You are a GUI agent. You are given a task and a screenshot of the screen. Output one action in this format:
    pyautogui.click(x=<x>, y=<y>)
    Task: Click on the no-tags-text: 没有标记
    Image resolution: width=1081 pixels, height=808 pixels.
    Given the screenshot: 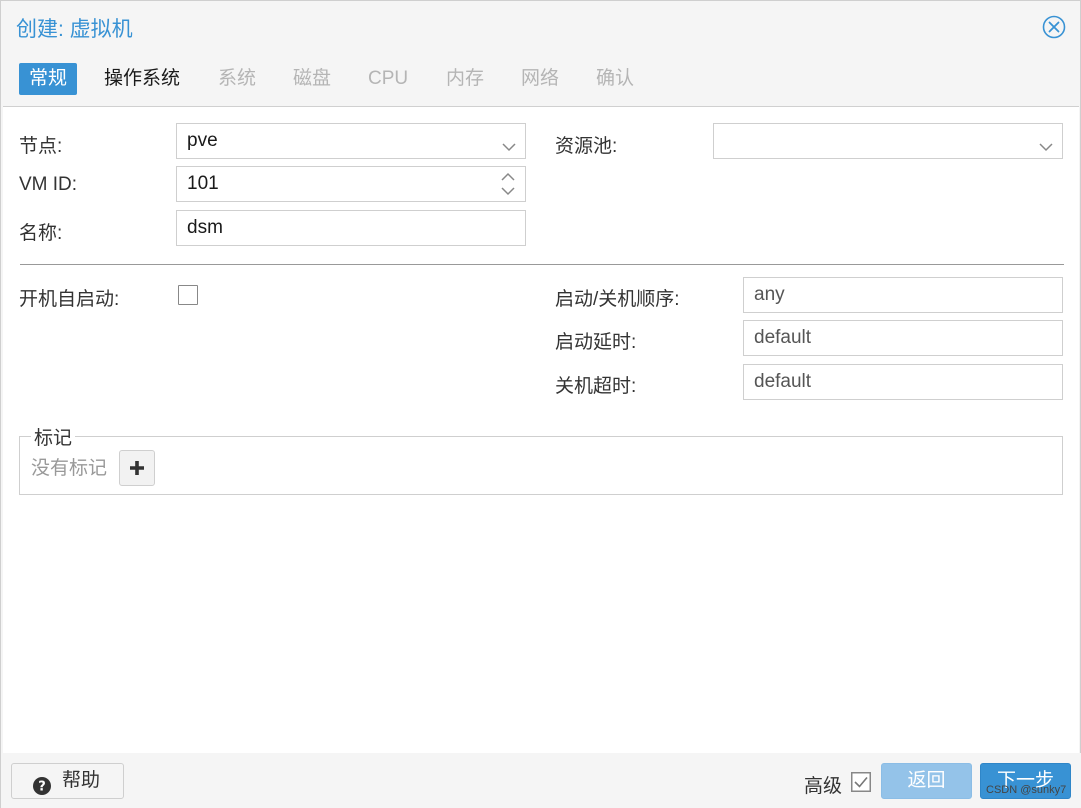 What is the action you would take?
    pyautogui.click(x=69, y=468)
    